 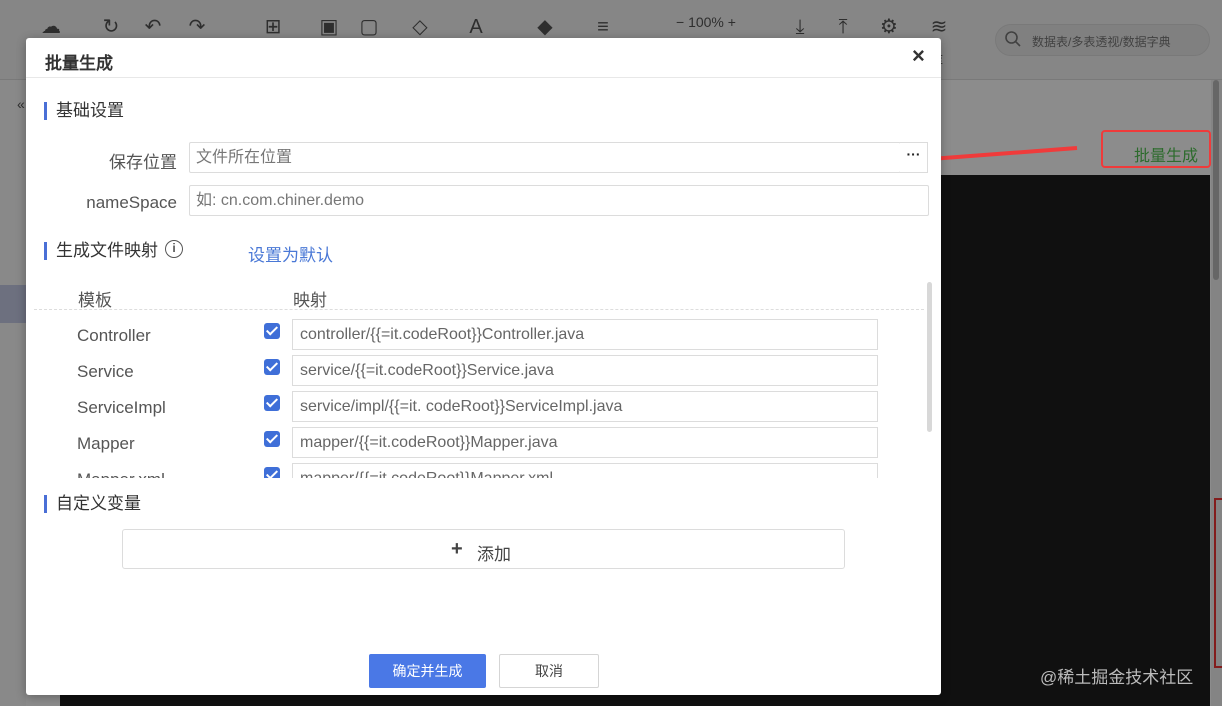 What do you see at coordinates (121, 407) in the screenshot?
I see `row-template: ServiceImpl` at bounding box center [121, 407].